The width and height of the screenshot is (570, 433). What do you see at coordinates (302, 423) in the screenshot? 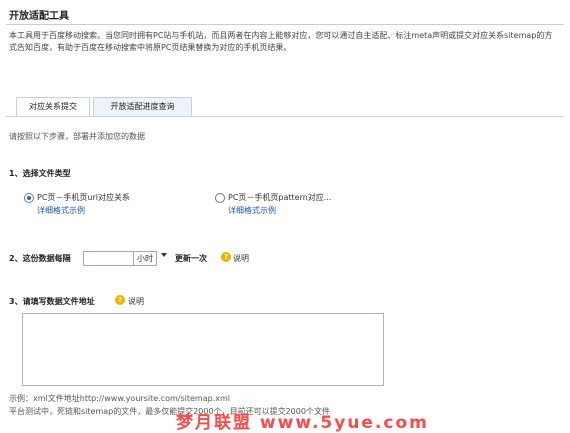
I see `watermark: 梦月联盟 www.5yue.com` at bounding box center [302, 423].